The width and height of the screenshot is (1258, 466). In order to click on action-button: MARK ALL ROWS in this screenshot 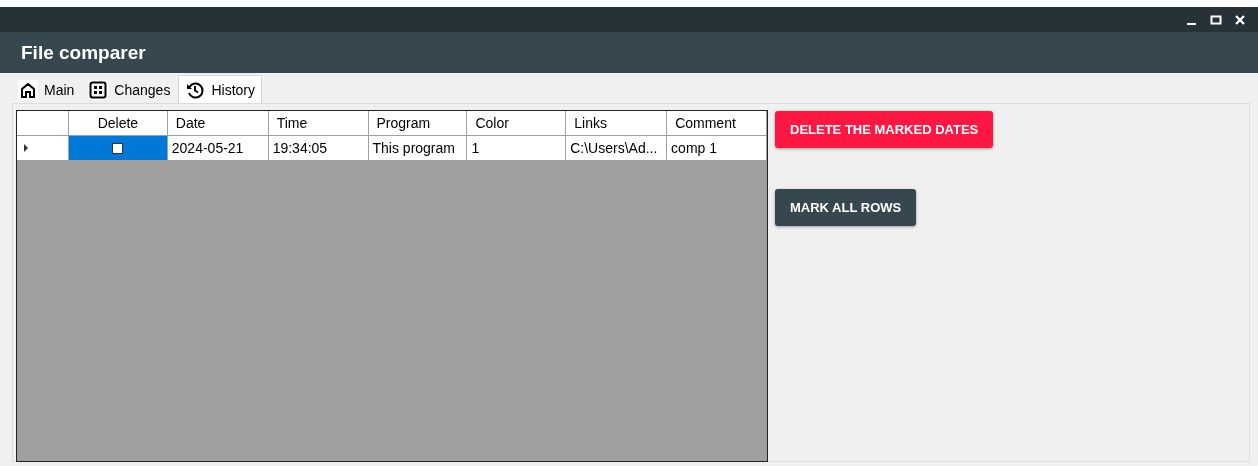, I will do `click(846, 207)`.